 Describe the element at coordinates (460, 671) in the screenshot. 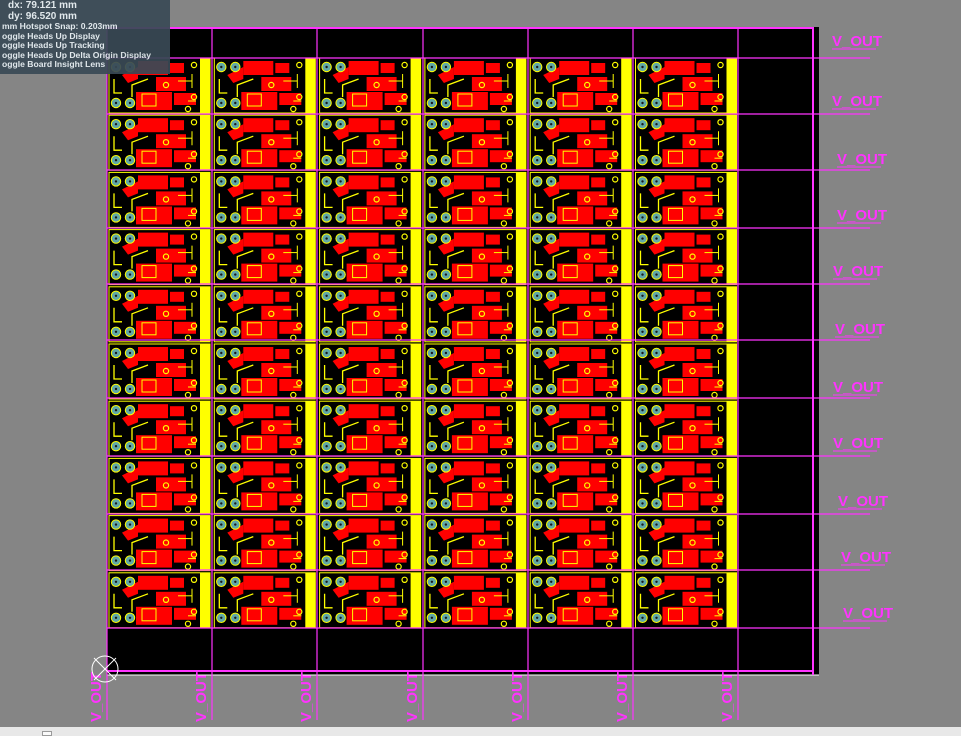

I see `net-edge-bottom` at that location.